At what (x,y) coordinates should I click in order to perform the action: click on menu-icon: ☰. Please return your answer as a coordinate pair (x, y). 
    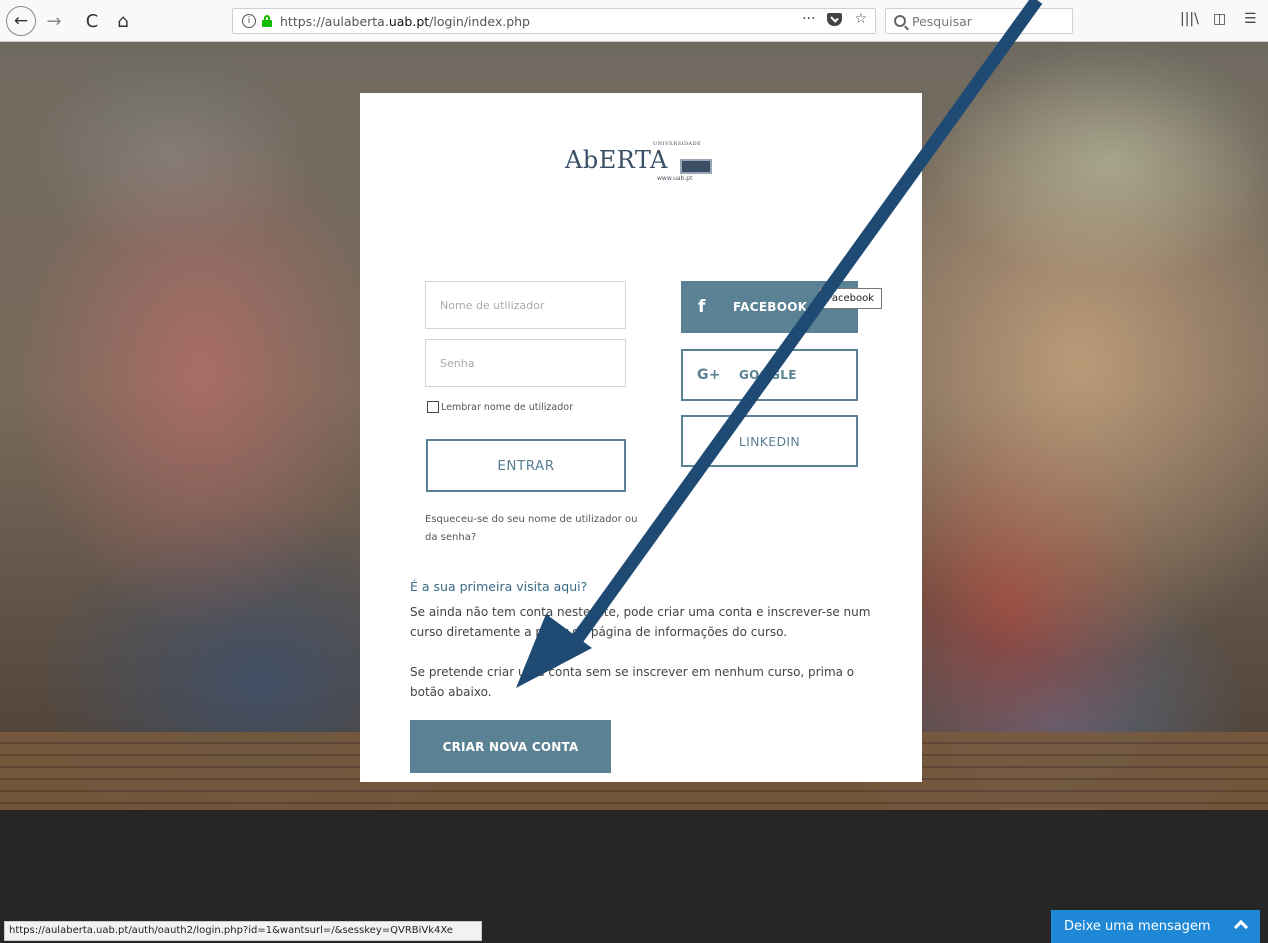
    Looking at the image, I should click on (1250, 21).